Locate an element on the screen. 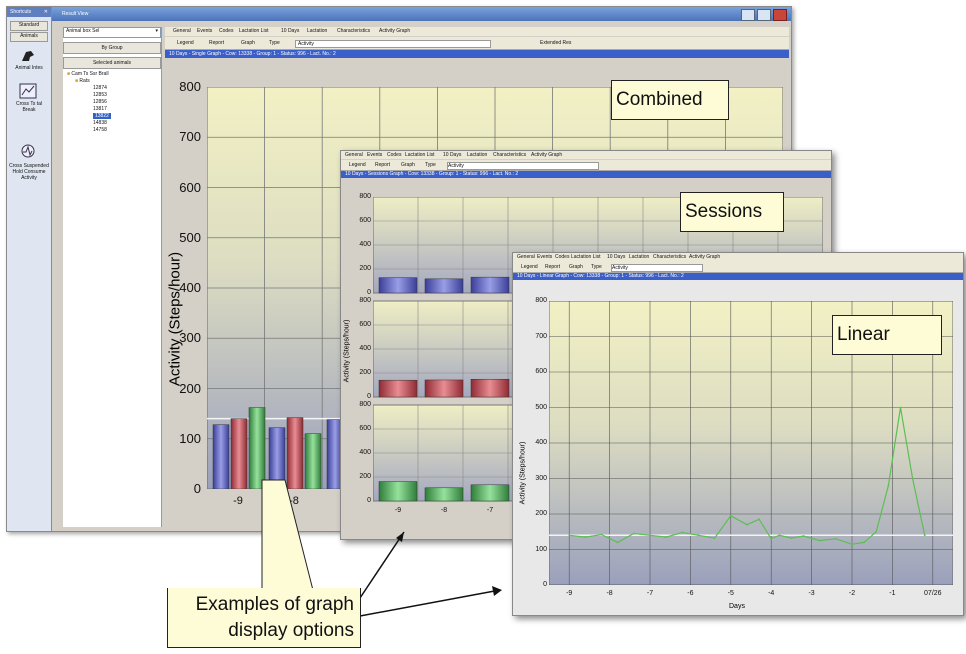  examples-line1: Examples of graph is located at coordinates (274, 604).